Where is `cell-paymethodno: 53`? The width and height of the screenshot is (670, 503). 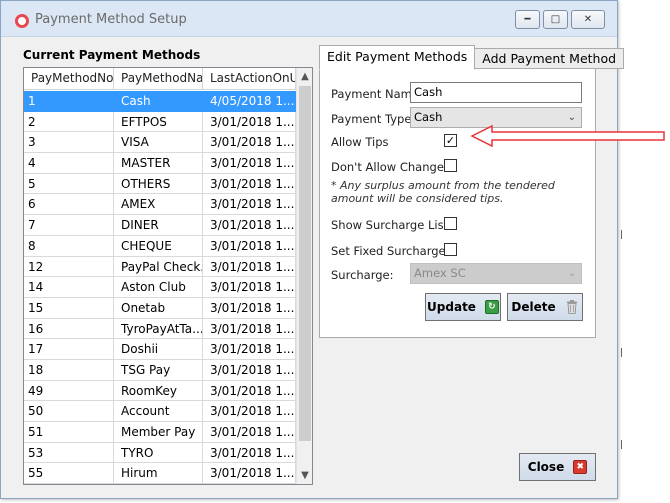 cell-paymethodno: 53 is located at coordinates (69, 453).